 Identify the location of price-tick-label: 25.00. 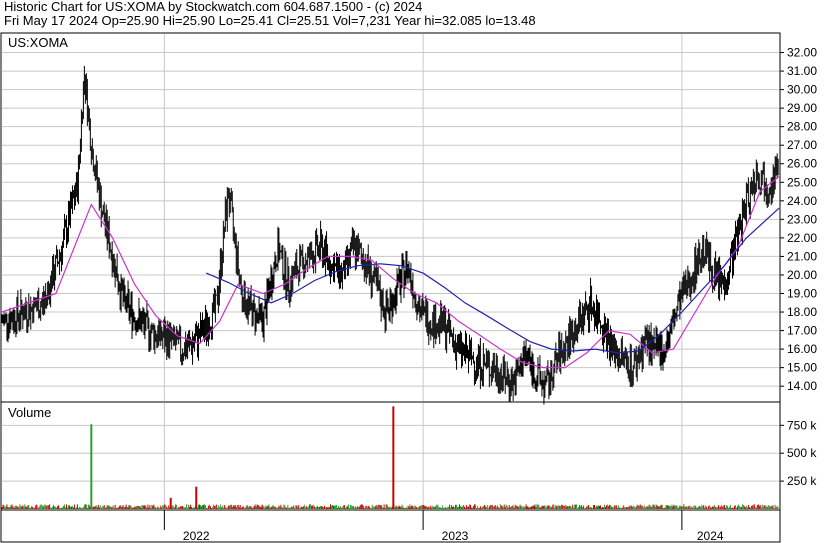
(802, 182).